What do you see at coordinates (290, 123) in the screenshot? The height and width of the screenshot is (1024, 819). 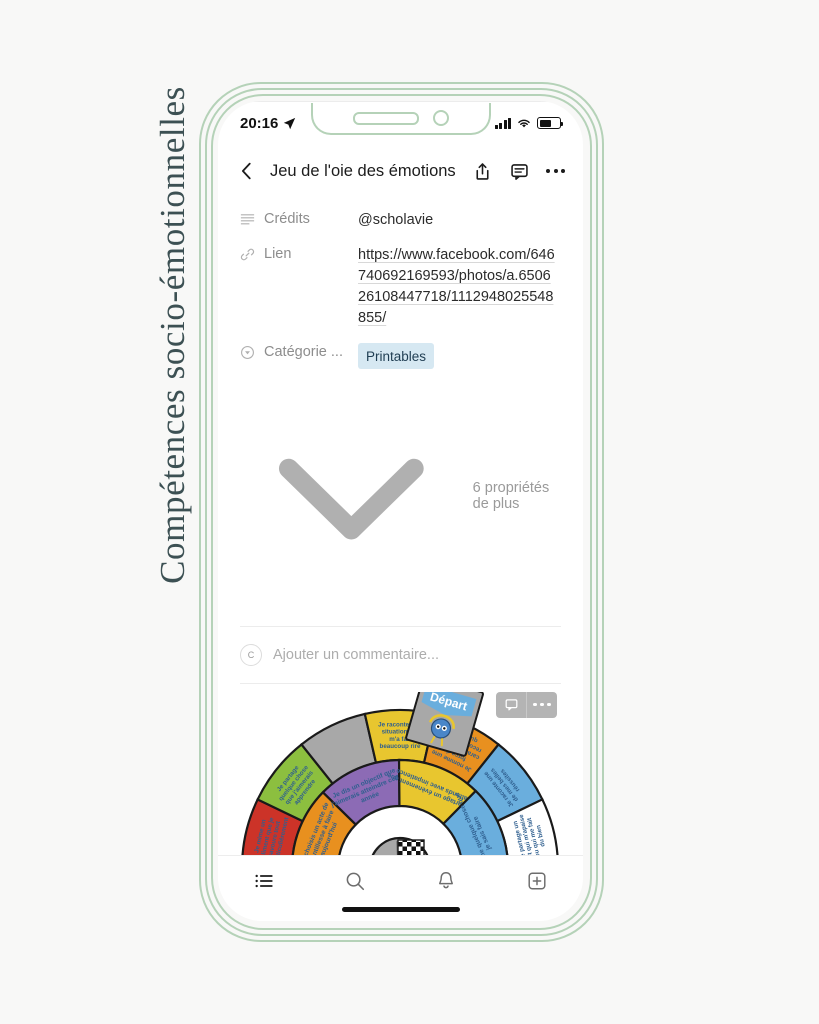 I see `location-arrow-icon` at bounding box center [290, 123].